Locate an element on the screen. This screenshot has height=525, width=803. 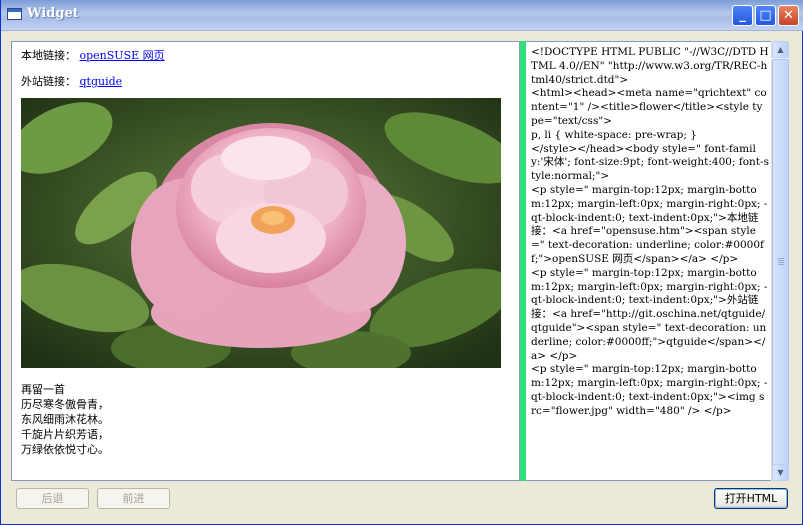
minimize-icon: _ is located at coordinates (742, 15).